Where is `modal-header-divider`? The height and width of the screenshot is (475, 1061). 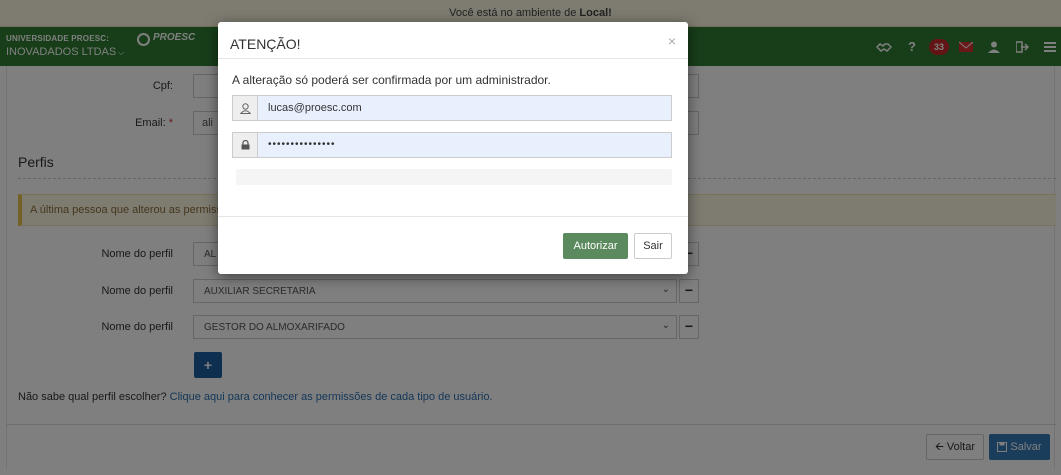
modal-header-divider is located at coordinates (453, 58).